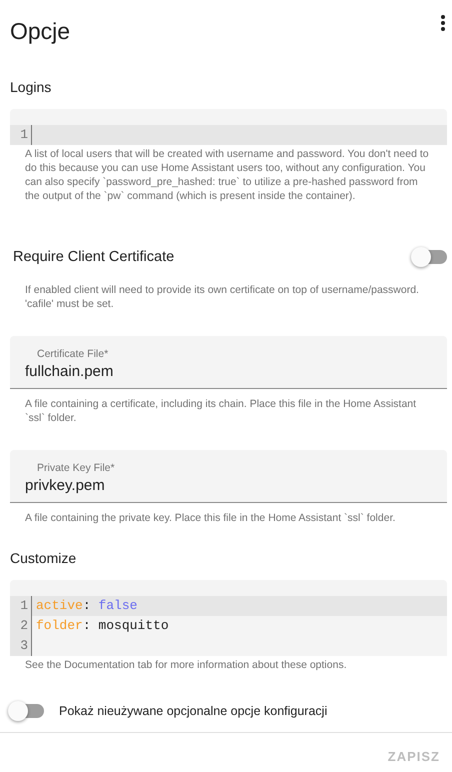 The height and width of the screenshot is (772, 452). Describe the element at coordinates (210, 518) in the screenshot. I see `help-text: A file containing the private key. Place this file in the Home Assistant `ssl` folder.` at that location.